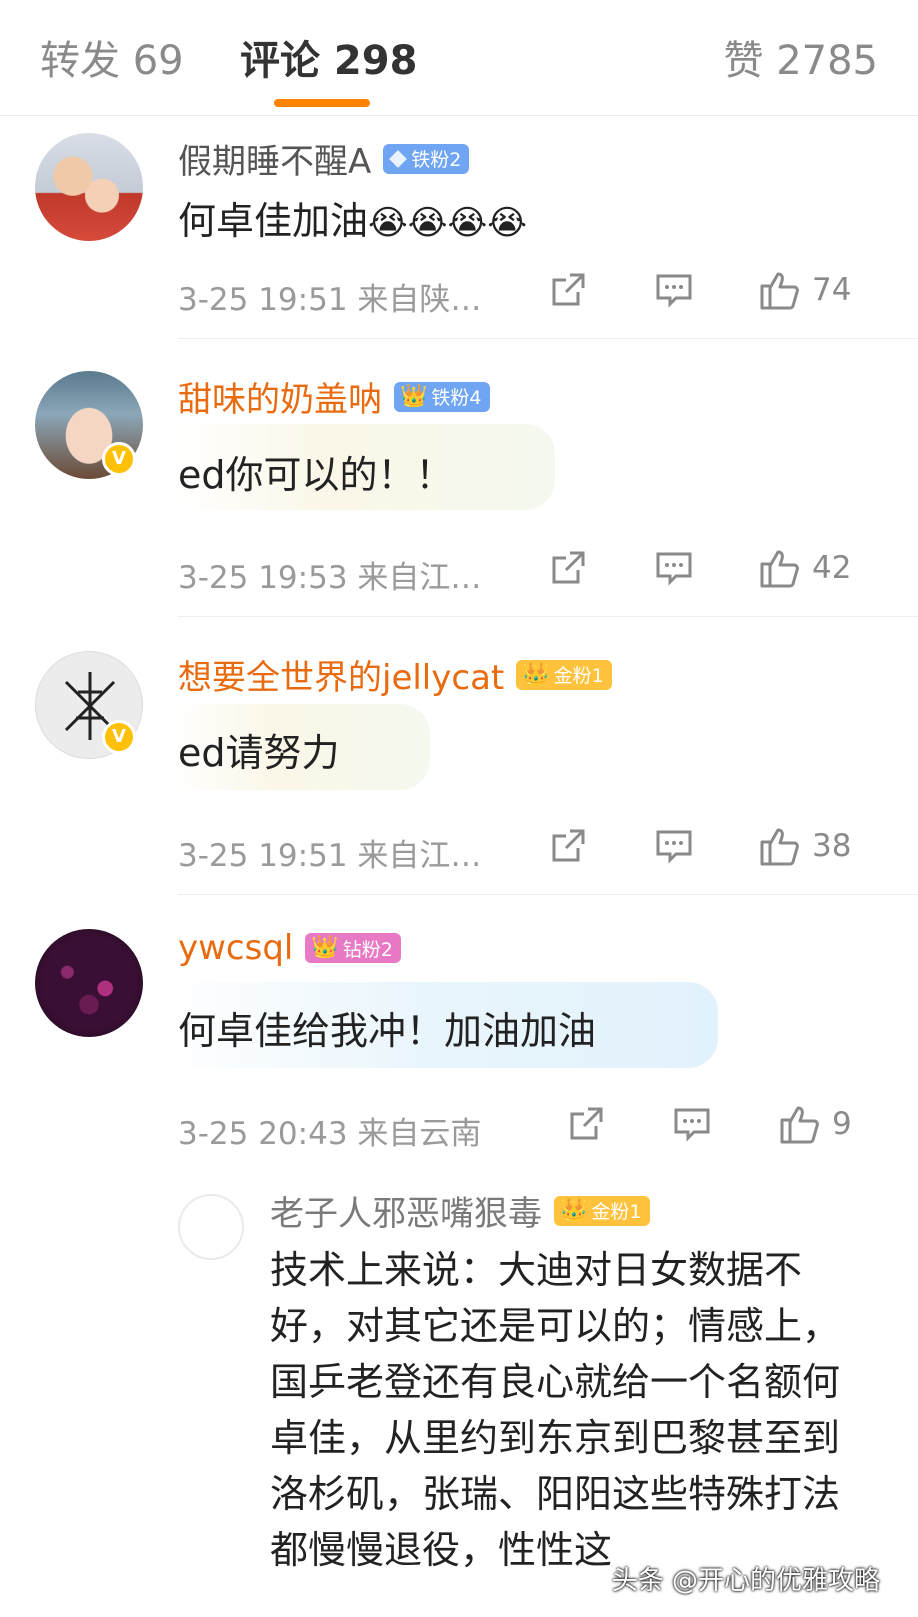  Describe the element at coordinates (800, 57) in the screenshot. I see `tab-likes: 赞 2785` at that location.